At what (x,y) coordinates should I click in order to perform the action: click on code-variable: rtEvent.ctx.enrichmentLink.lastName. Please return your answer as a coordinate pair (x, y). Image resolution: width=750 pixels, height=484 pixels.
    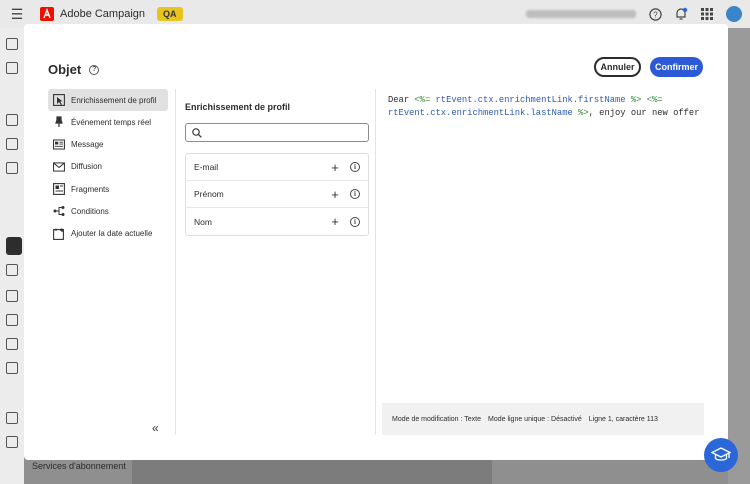
    Looking at the image, I should click on (483, 113).